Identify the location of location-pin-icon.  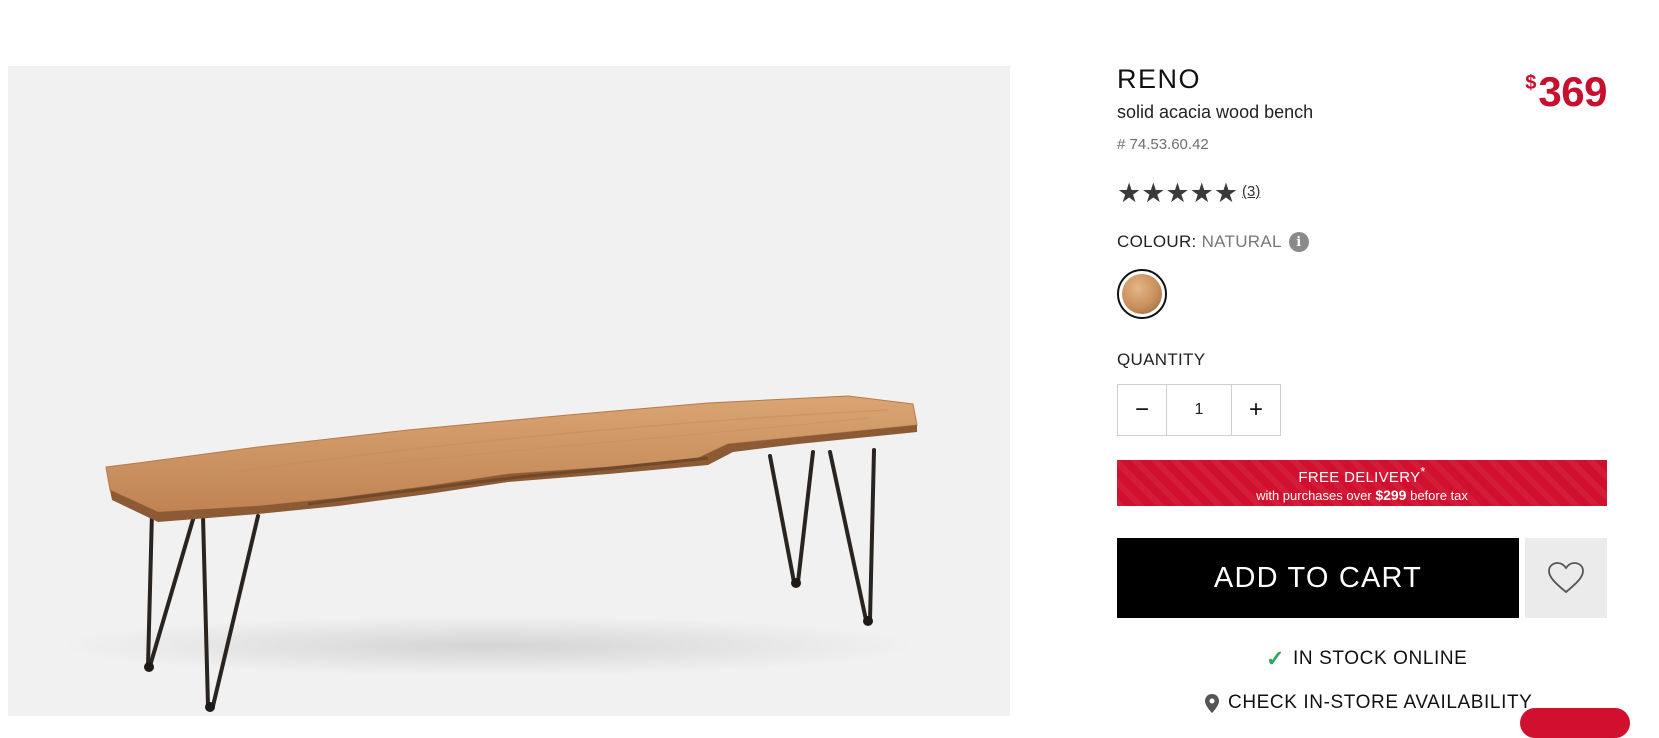
(1212, 703).